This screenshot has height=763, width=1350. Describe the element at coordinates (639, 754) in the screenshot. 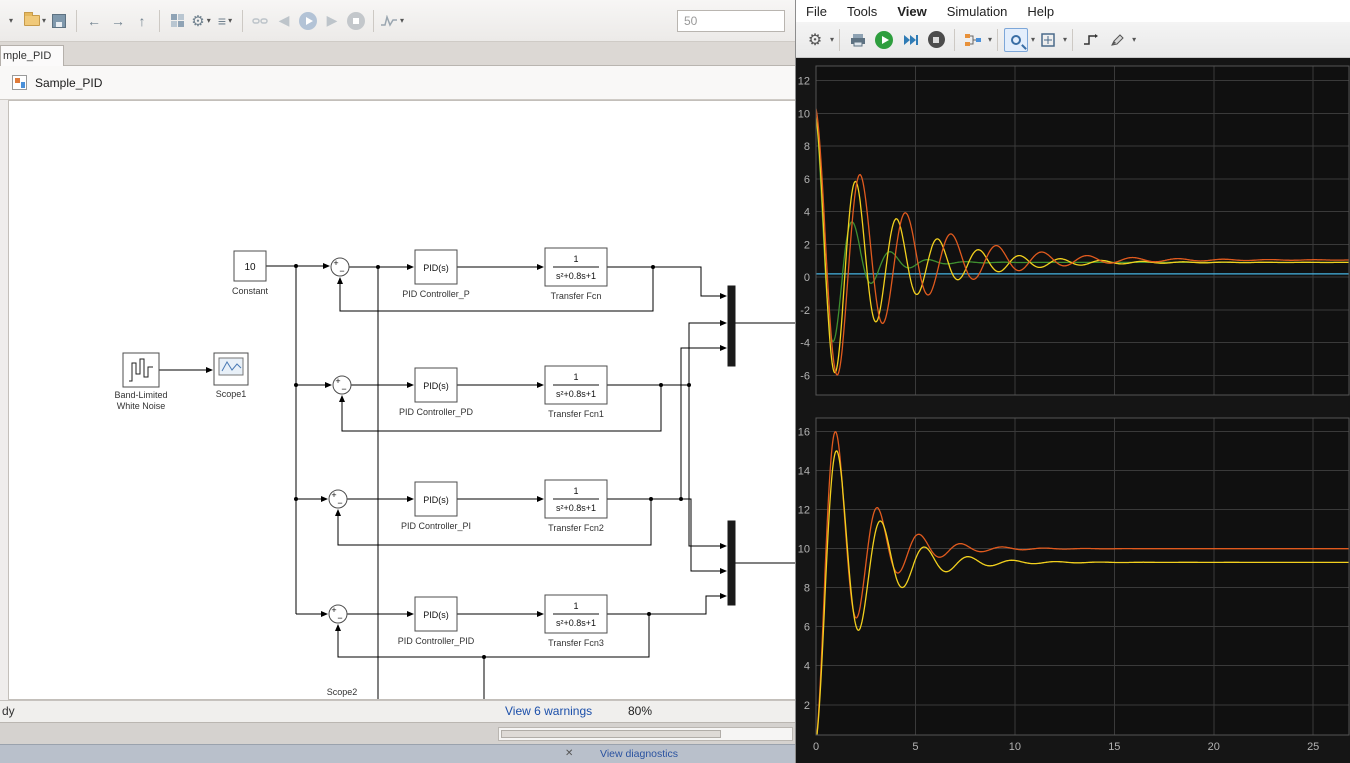

I see `view-diagnostics-link: View diagnostics` at that location.